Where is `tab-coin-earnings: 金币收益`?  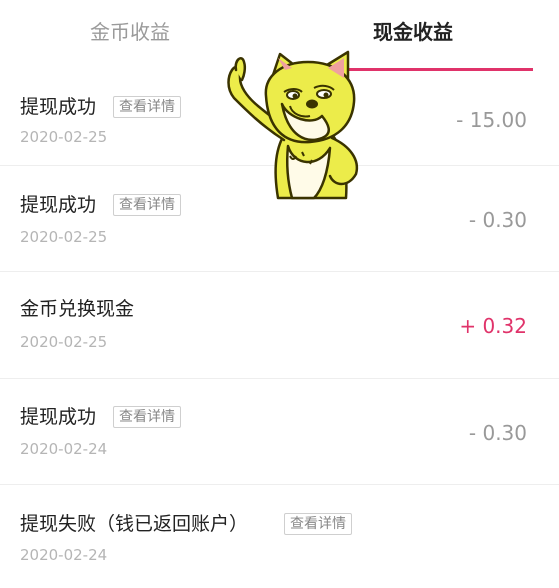
tab-coin-earnings: 金币收益 is located at coordinates (130, 32).